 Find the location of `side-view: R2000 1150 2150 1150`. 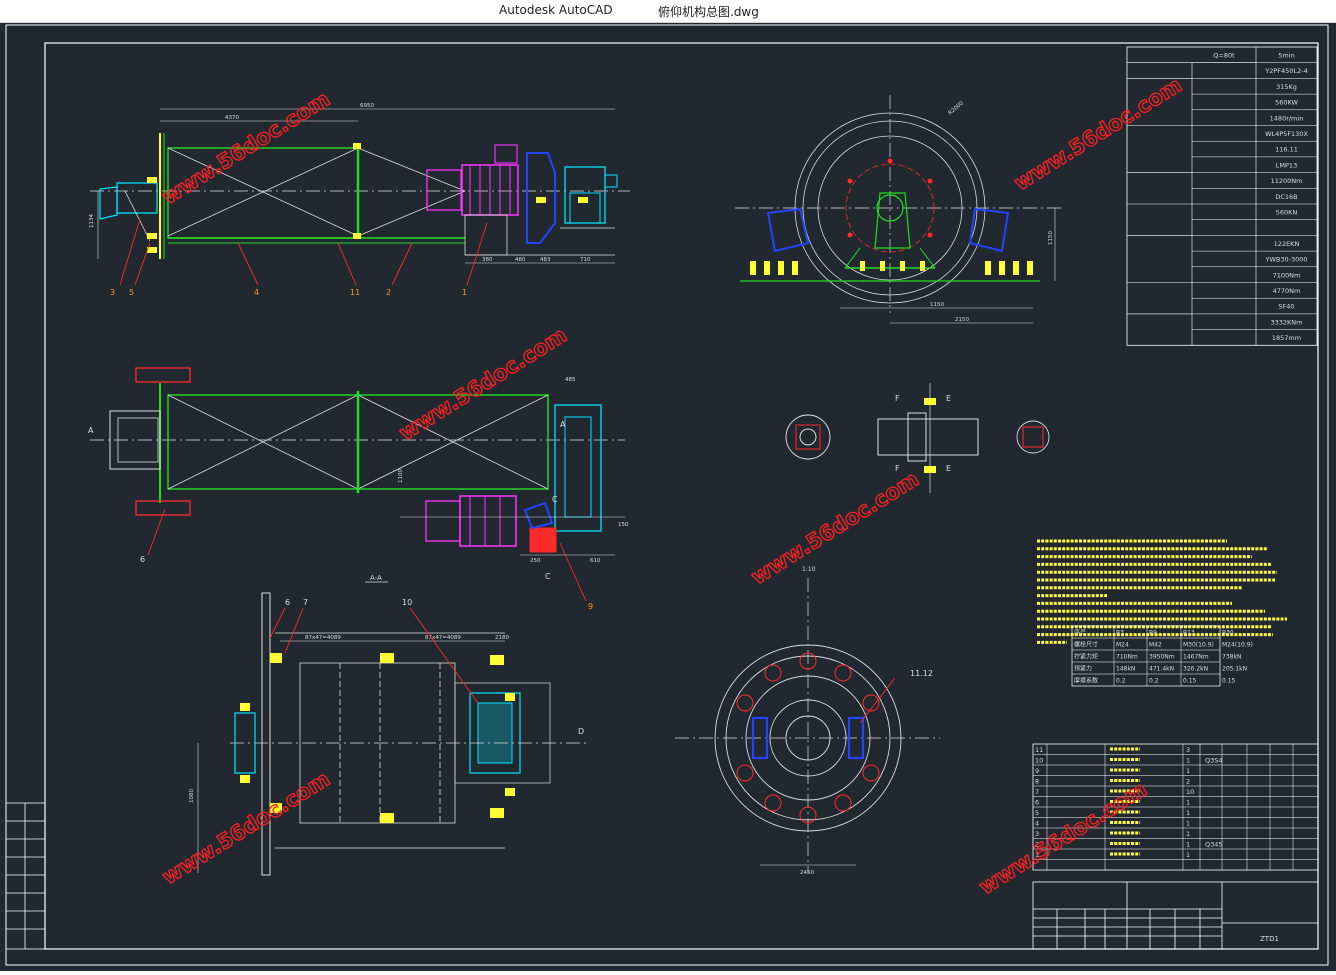

side-view: R2000 1150 2150 1150 is located at coordinates (900, 209).